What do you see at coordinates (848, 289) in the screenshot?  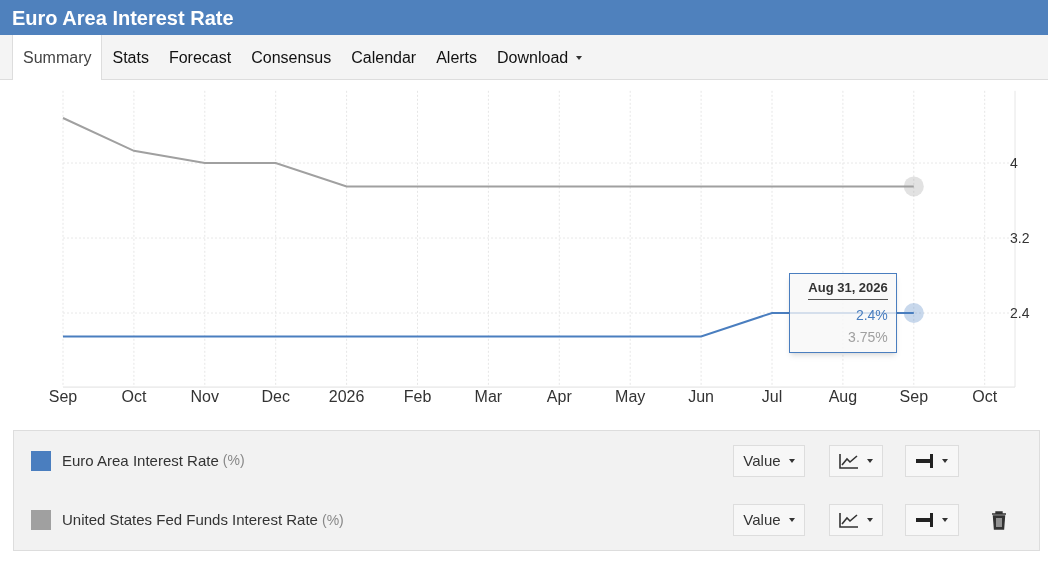 I see `tooltip-date: Aug 31, 2026` at bounding box center [848, 289].